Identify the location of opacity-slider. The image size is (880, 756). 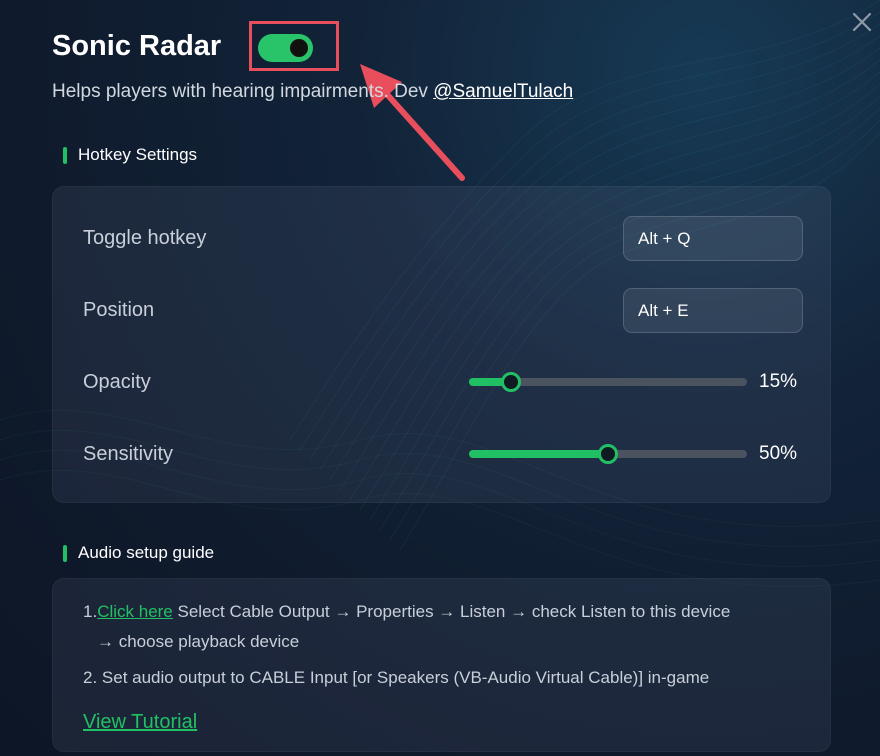
(608, 382).